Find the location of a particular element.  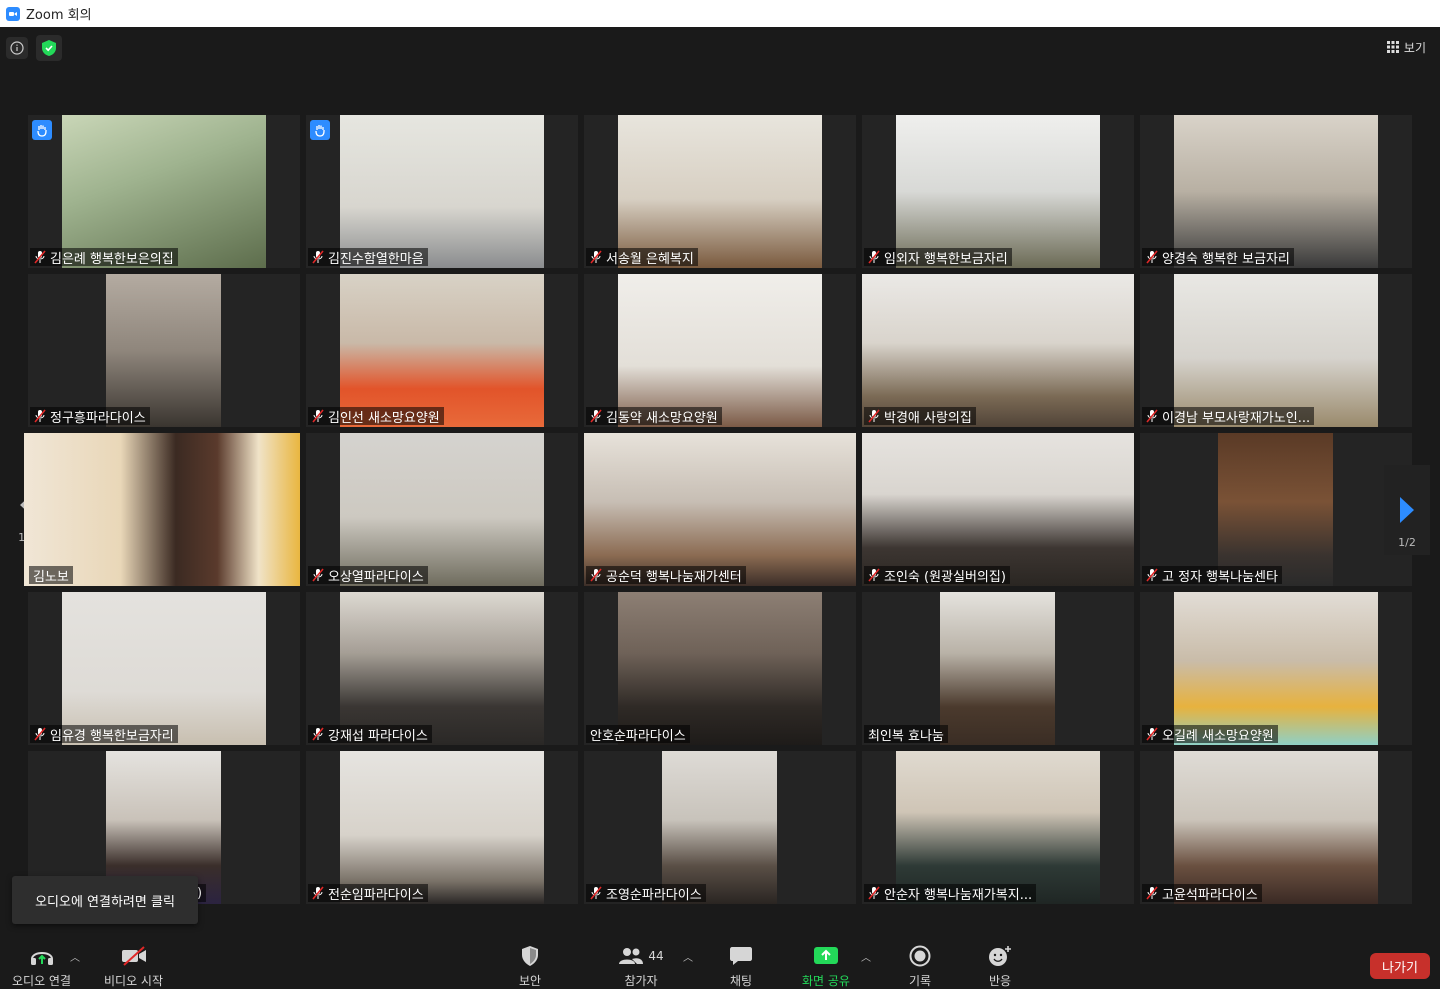

participant-tile: 김동약 새소망요양원 is located at coordinates (720, 350).